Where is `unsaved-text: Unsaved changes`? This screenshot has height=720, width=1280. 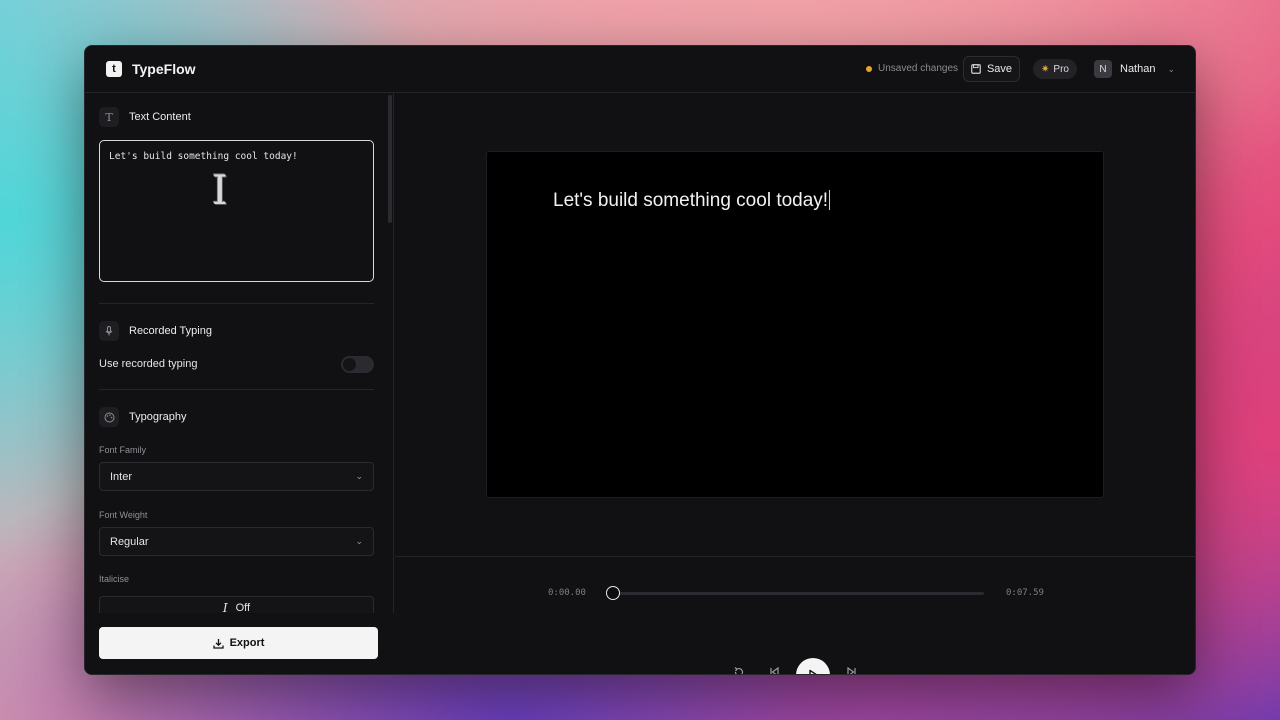 unsaved-text: Unsaved changes is located at coordinates (918, 68).